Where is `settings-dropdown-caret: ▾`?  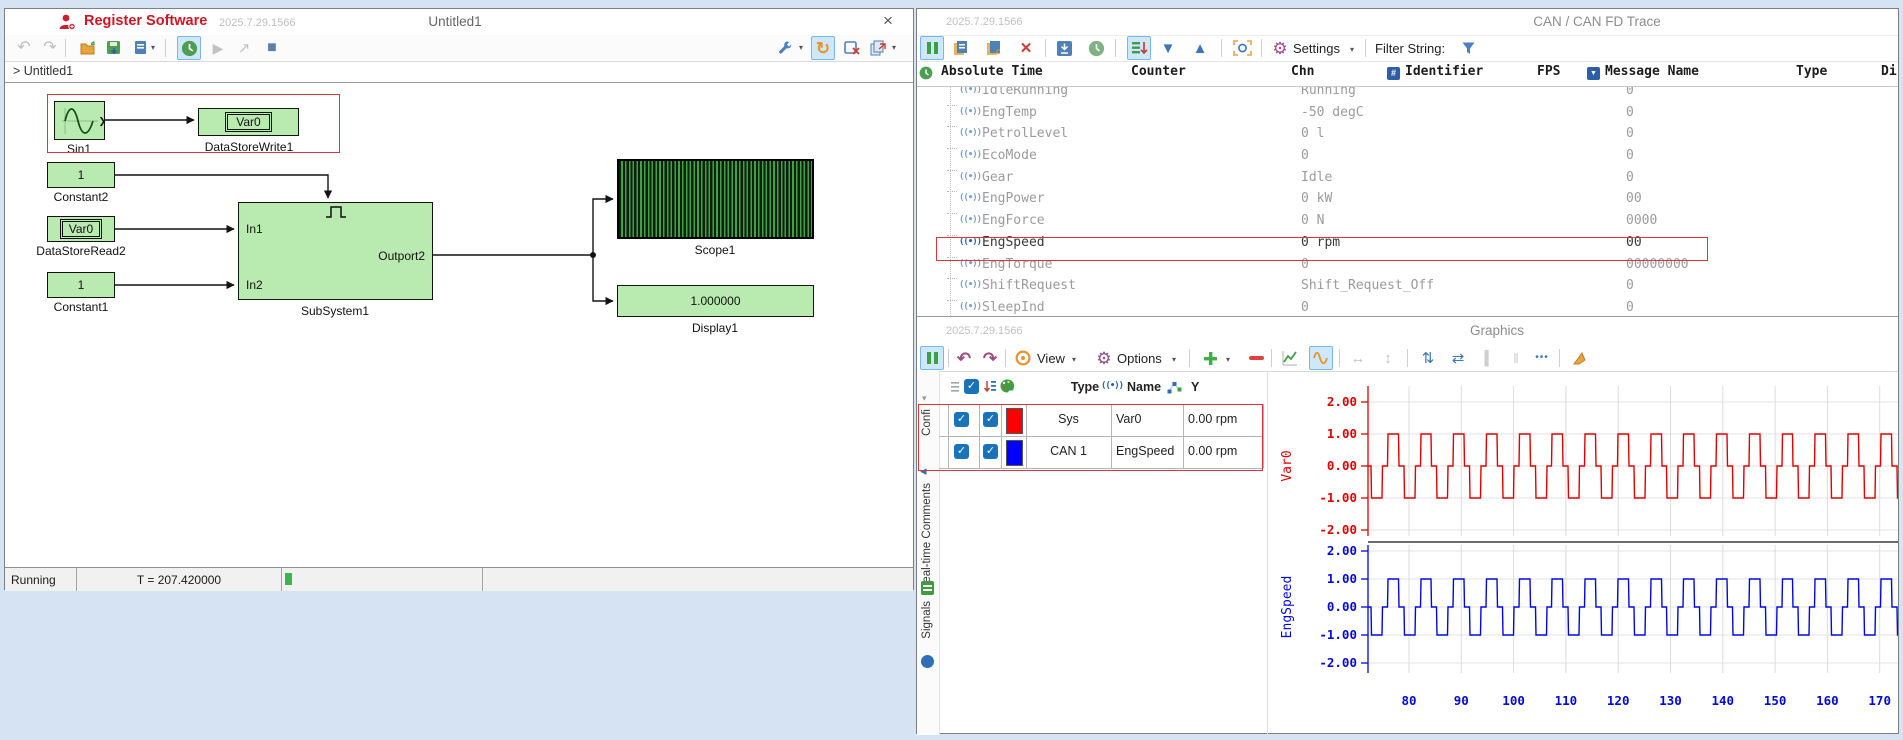
settings-dropdown-caret: ▾ is located at coordinates (1352, 50).